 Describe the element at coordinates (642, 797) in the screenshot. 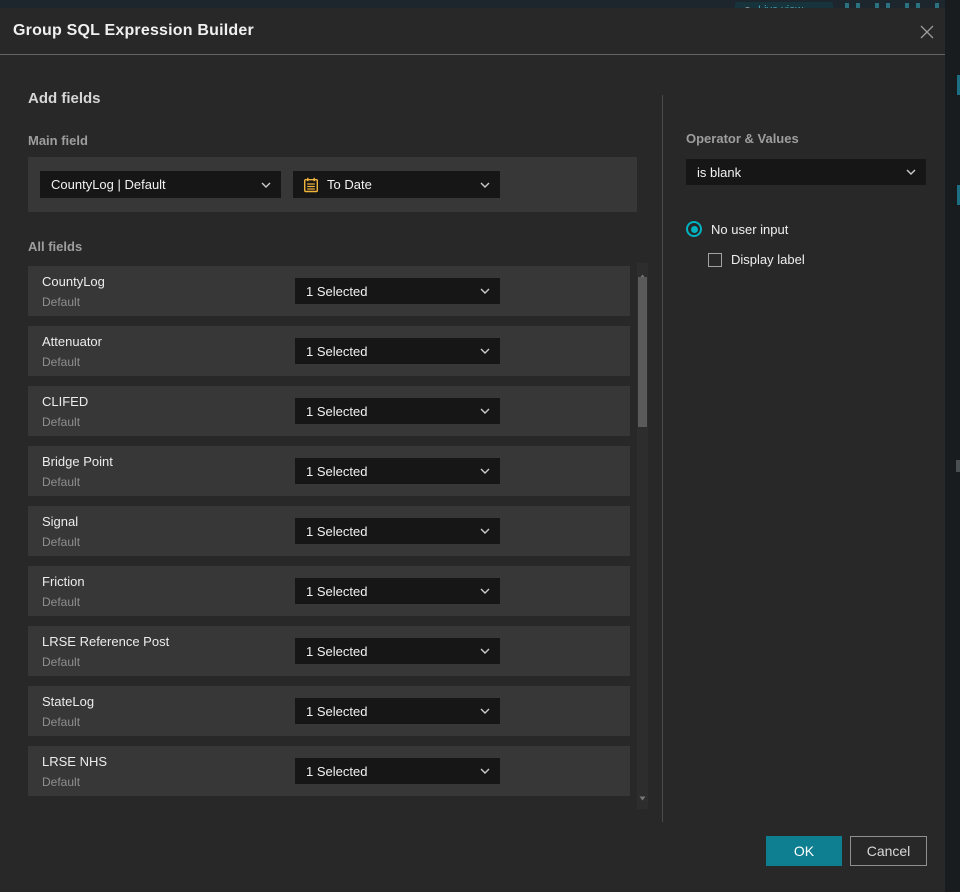

I see `scroll-down-icon` at that location.